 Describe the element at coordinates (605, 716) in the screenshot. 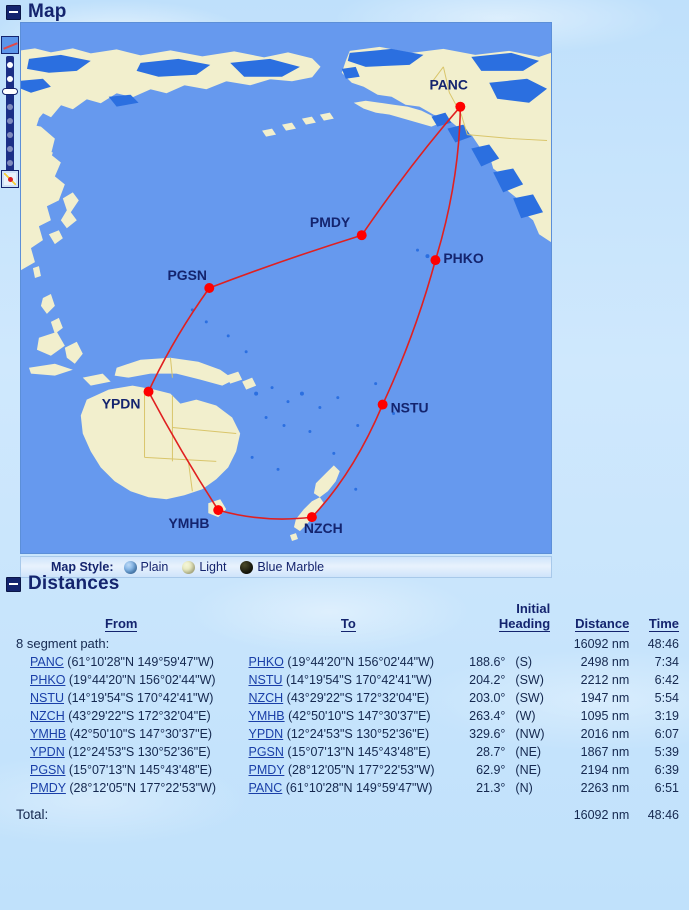

I see `cell-distance: 1095 nm` at that location.